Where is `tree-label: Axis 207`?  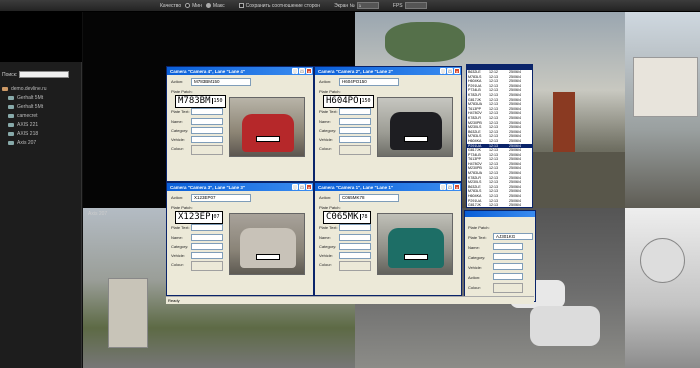 tree-label: Axis 207 is located at coordinates (27, 142).